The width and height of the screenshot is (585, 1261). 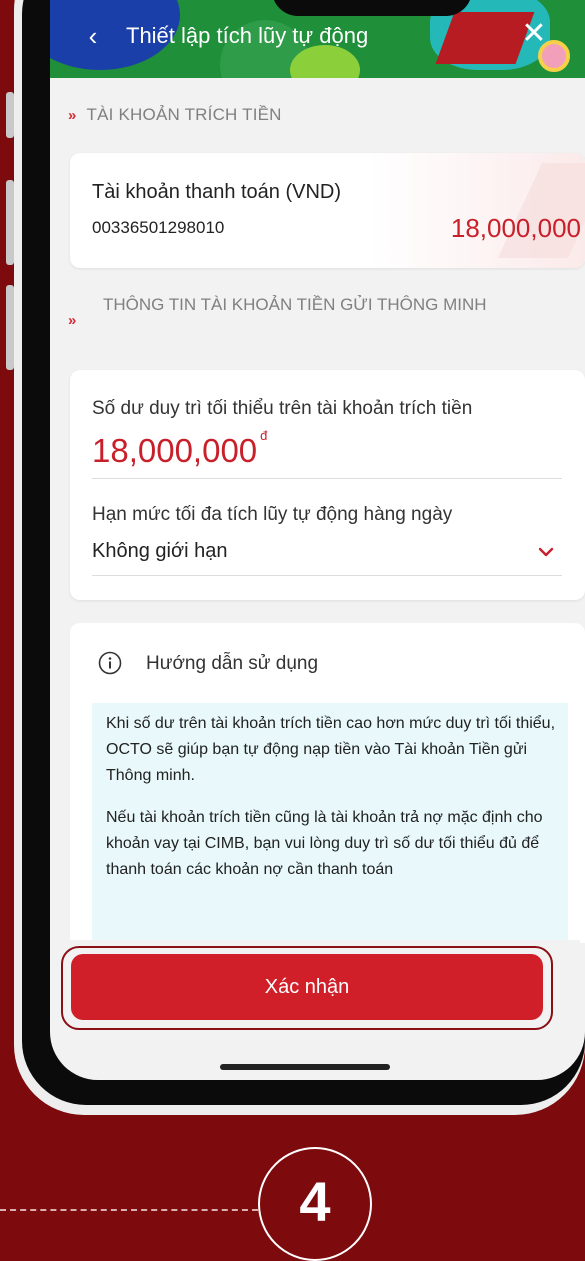 What do you see at coordinates (327, 555) in the screenshot?
I see `daily-limit-dropdown: Không giới hạn` at bounding box center [327, 555].